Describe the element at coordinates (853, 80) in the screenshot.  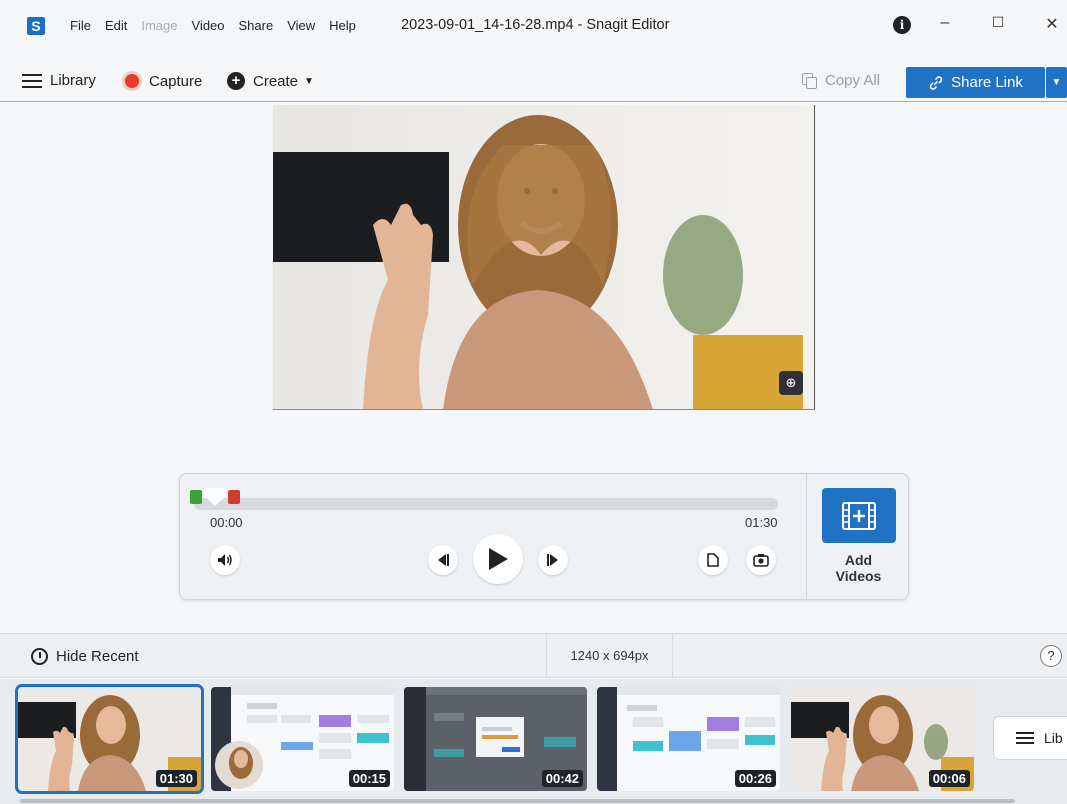
I see `copy-all-label: Copy All` at that location.